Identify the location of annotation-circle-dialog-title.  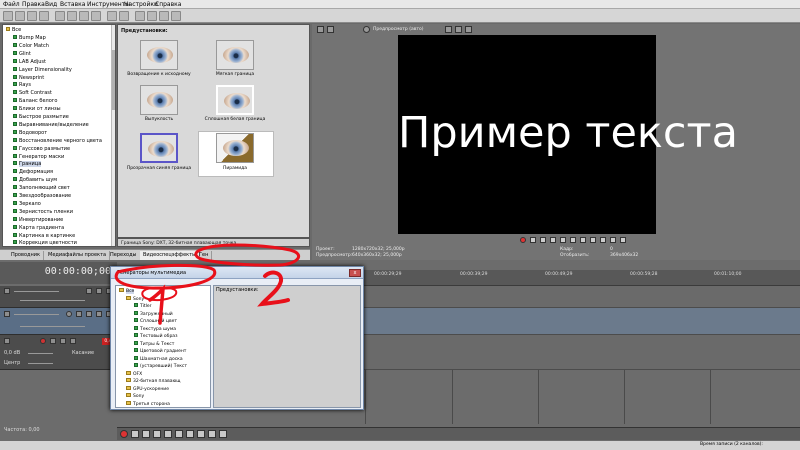
(165, 276).